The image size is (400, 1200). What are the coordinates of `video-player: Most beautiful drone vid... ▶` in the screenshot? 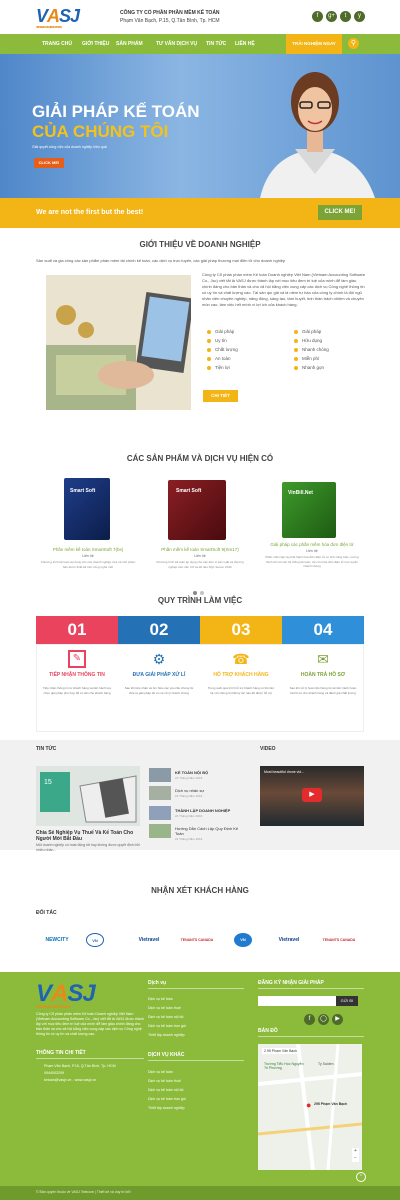 It's located at (312, 796).